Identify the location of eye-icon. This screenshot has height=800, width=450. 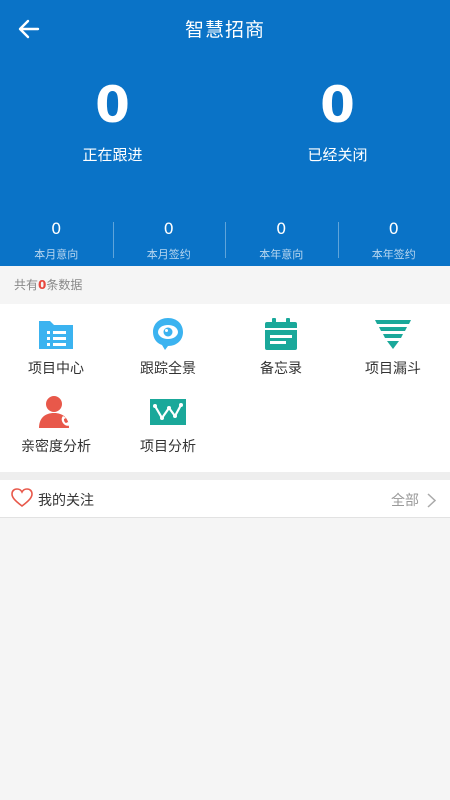
(168, 334).